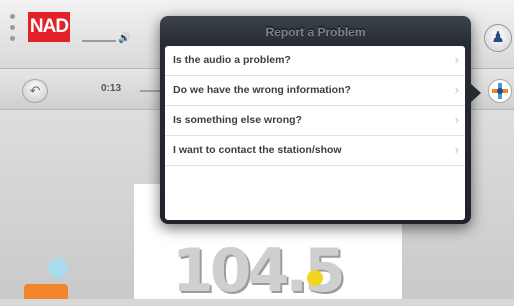  Describe the element at coordinates (257, 150) in the screenshot. I see `option-label: I want to contact the station/show` at that location.